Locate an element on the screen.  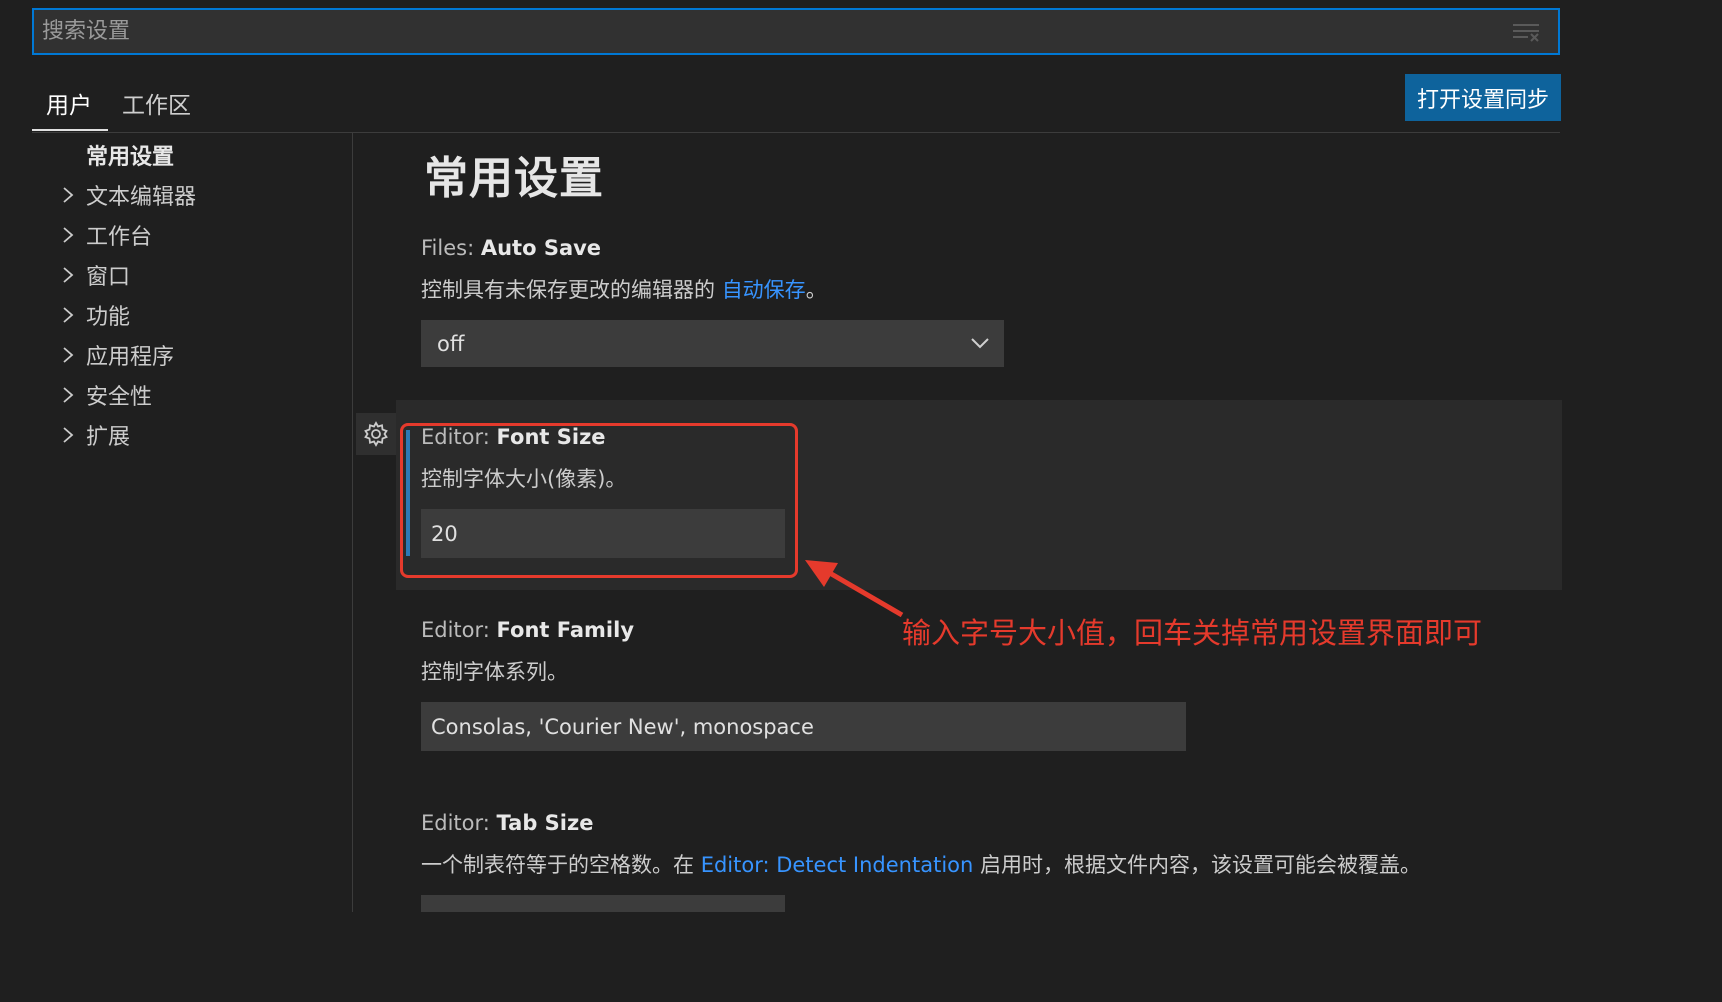
setting-name: Font Family is located at coordinates (565, 630).